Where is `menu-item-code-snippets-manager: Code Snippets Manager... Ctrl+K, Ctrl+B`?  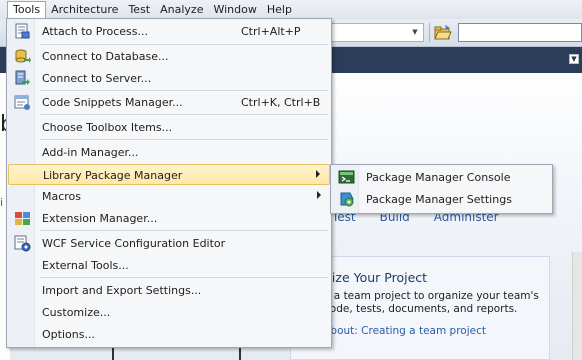
menu-item-code-snippets-manager: Code Snippets Manager... Ctrl+K, Ctrl+B is located at coordinates (169, 102).